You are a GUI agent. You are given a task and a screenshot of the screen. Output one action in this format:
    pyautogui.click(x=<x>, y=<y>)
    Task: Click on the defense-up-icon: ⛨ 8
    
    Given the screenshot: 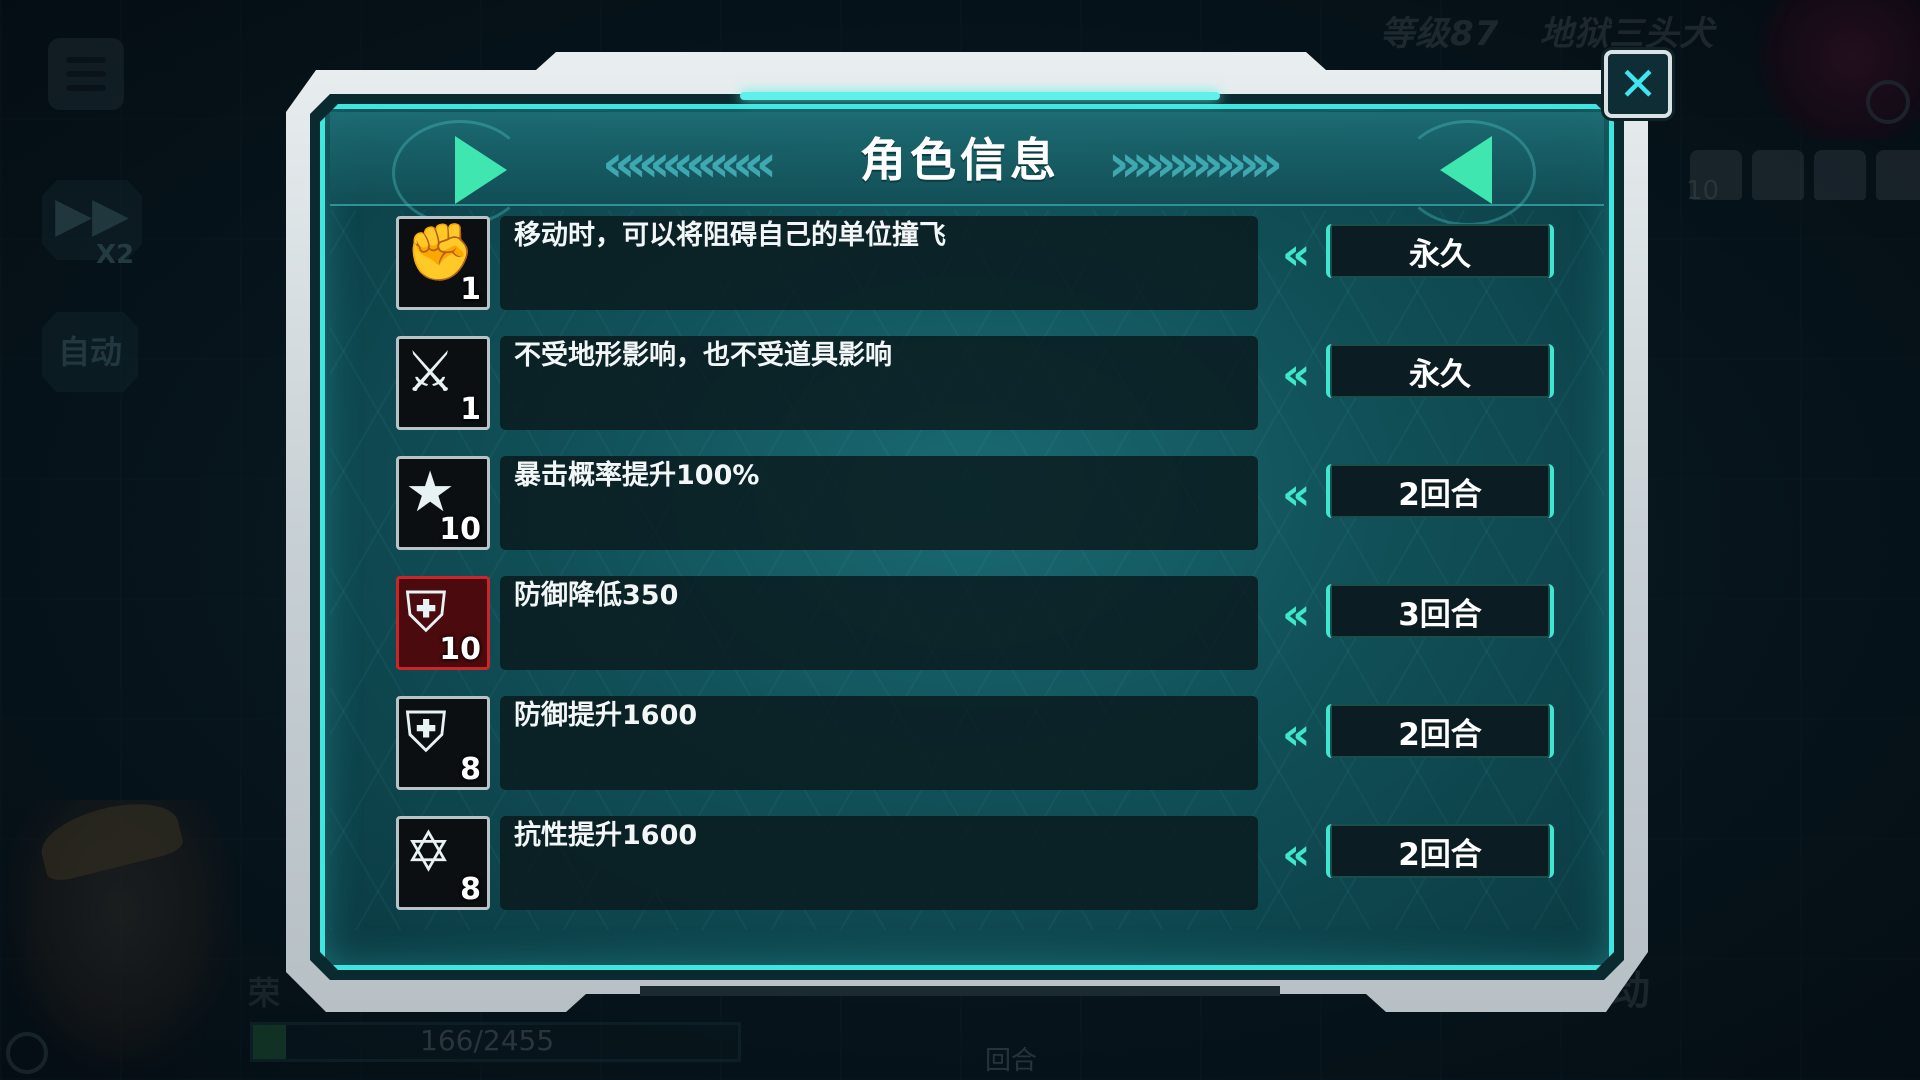 What is the action you would take?
    pyautogui.click(x=443, y=743)
    